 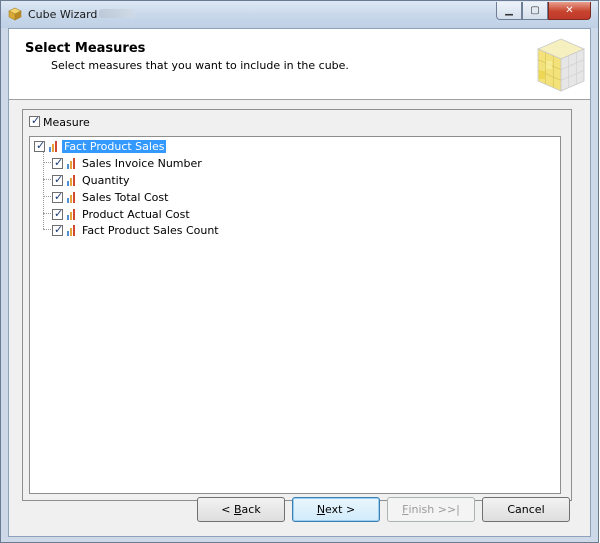 I want to click on cancel-button: Cancel, so click(x=526, y=509).